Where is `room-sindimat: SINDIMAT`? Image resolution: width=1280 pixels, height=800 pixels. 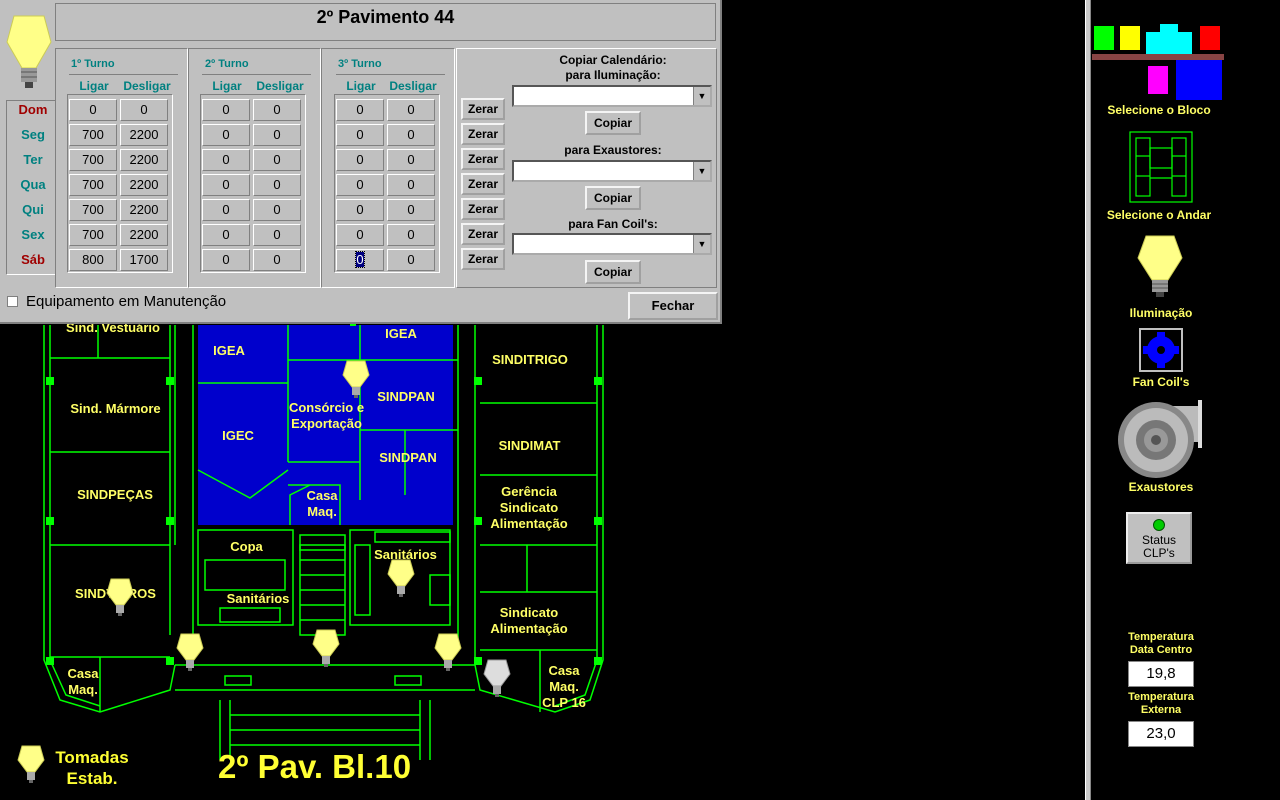 room-sindimat: SINDIMAT is located at coordinates (529, 446).